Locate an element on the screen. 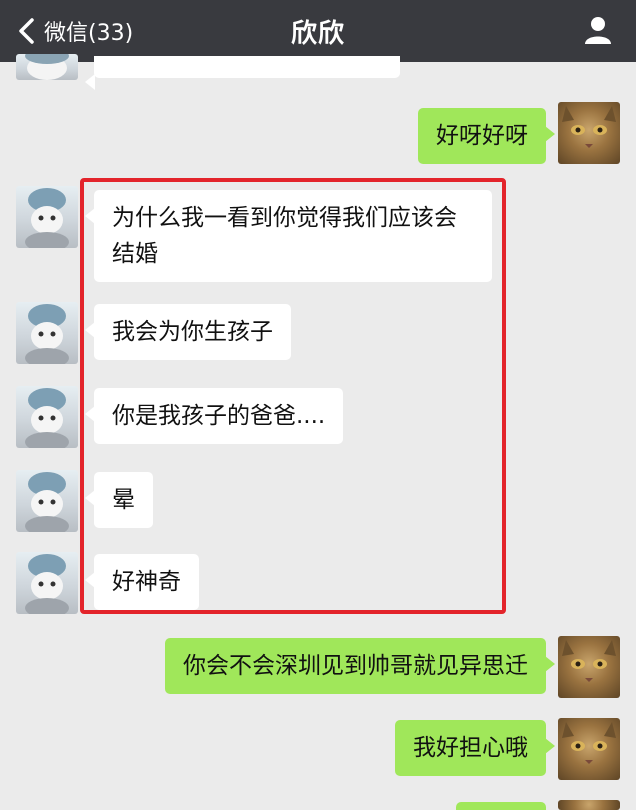 The height and width of the screenshot is (810, 636). back-button: 微信(33) is located at coordinates (73, 31).